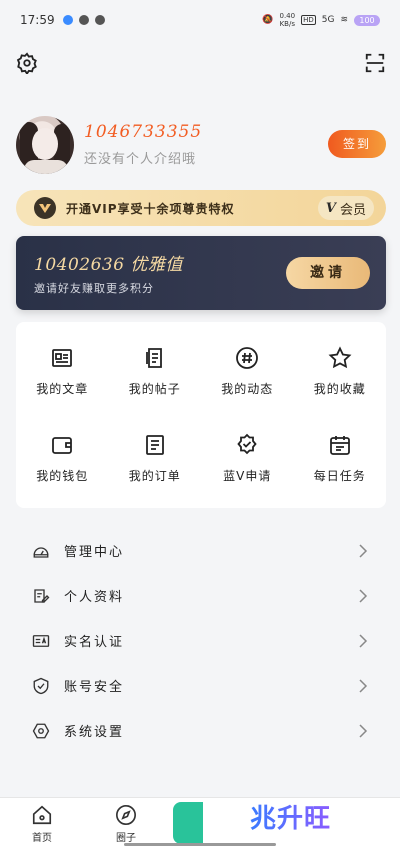  I want to click on battery-icon: 100, so click(367, 20).